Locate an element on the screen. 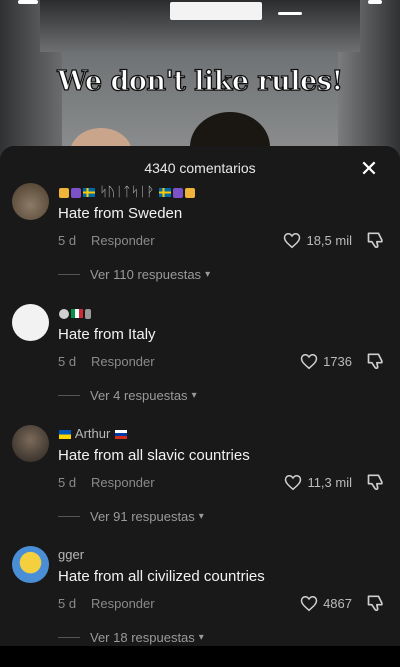 The image size is (400, 667). comment-text: Hate from Italy is located at coordinates (107, 334).